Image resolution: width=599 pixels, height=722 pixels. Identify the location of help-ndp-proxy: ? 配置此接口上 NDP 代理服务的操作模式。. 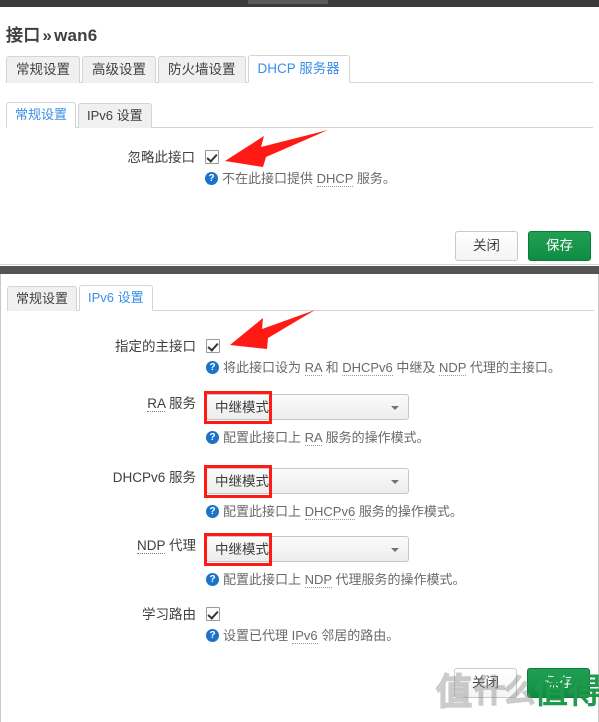
(402, 579).